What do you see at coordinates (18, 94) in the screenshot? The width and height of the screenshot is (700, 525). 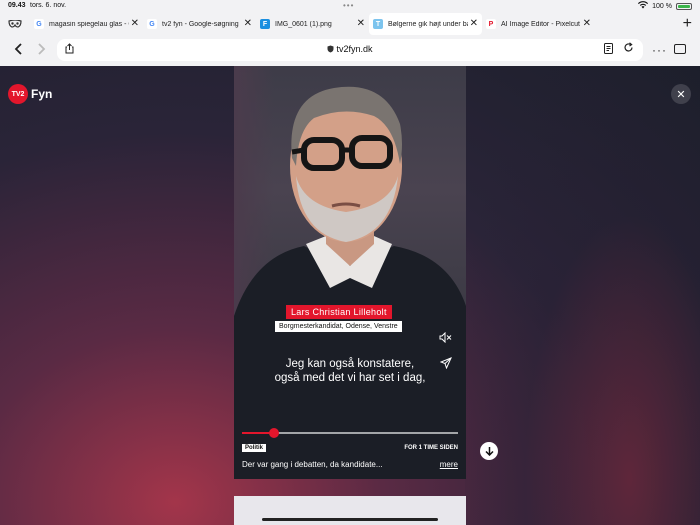 I see `logo-mark: TV2` at bounding box center [18, 94].